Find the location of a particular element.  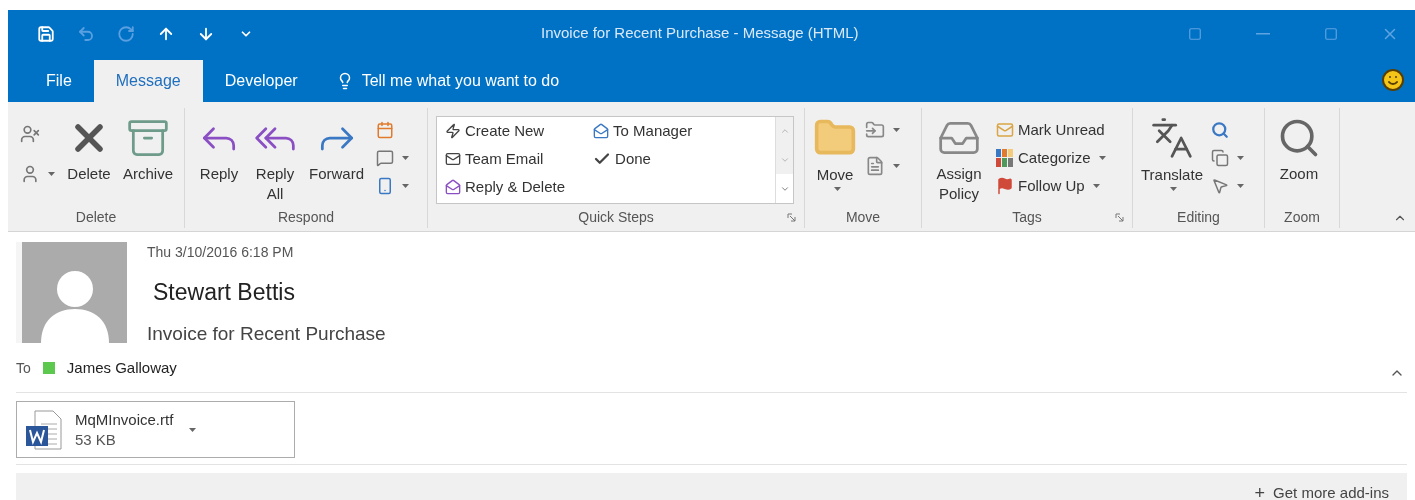

word-document-icon is located at coordinates (44, 429).